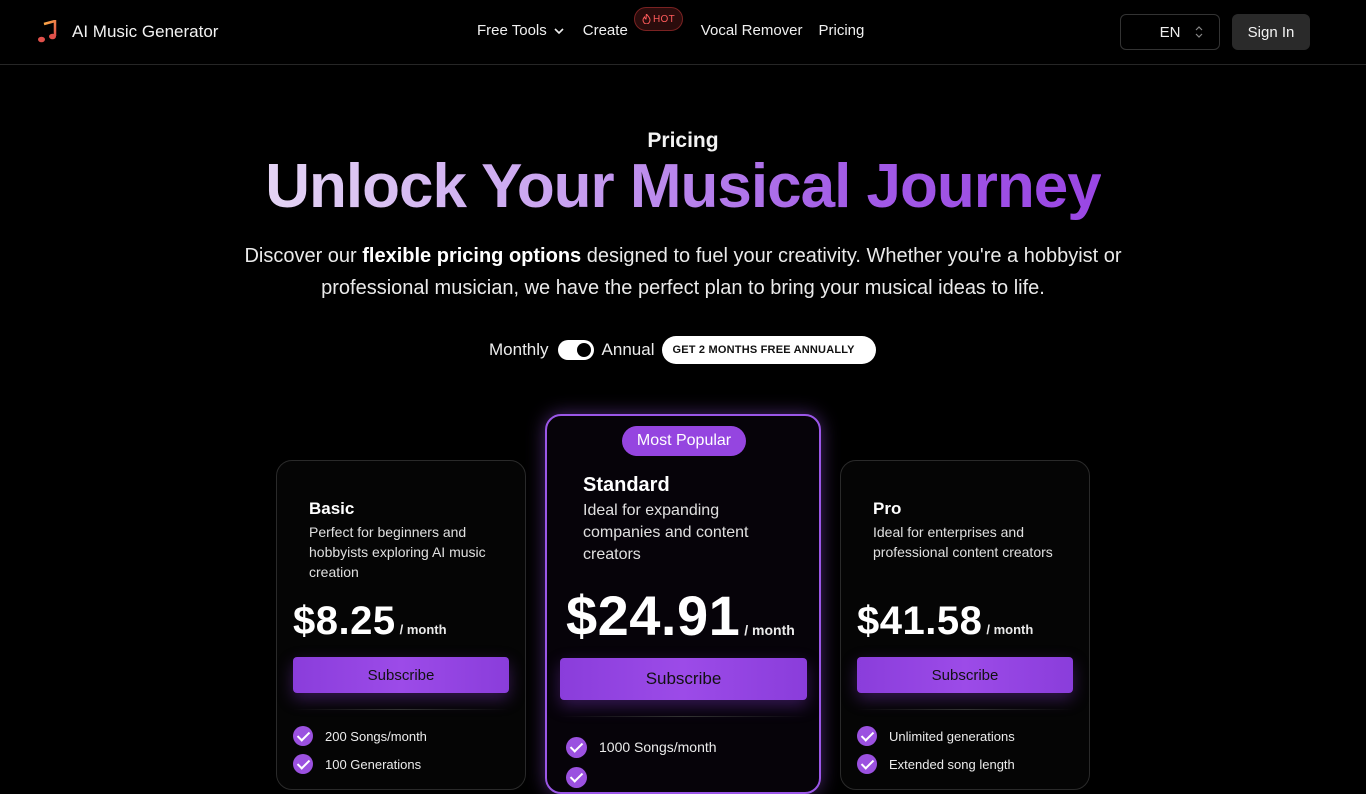 This screenshot has width=1366, height=794. I want to click on plan-price: $24.91 / month, so click(680, 615).